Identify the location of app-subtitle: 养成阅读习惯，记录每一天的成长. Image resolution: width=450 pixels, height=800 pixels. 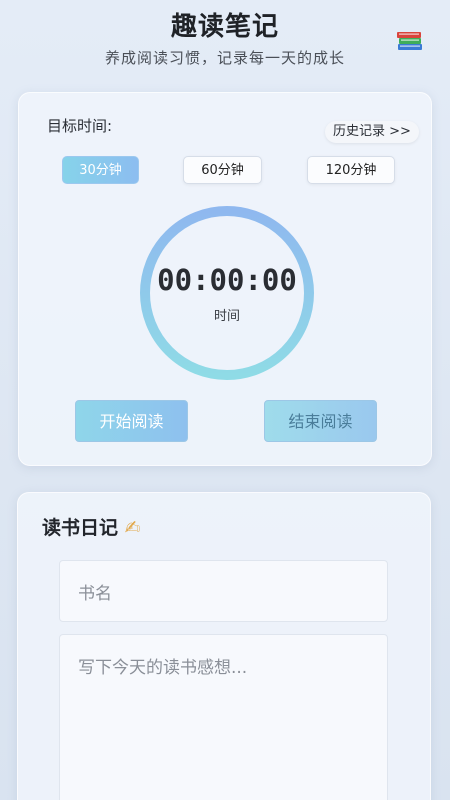
(224, 58).